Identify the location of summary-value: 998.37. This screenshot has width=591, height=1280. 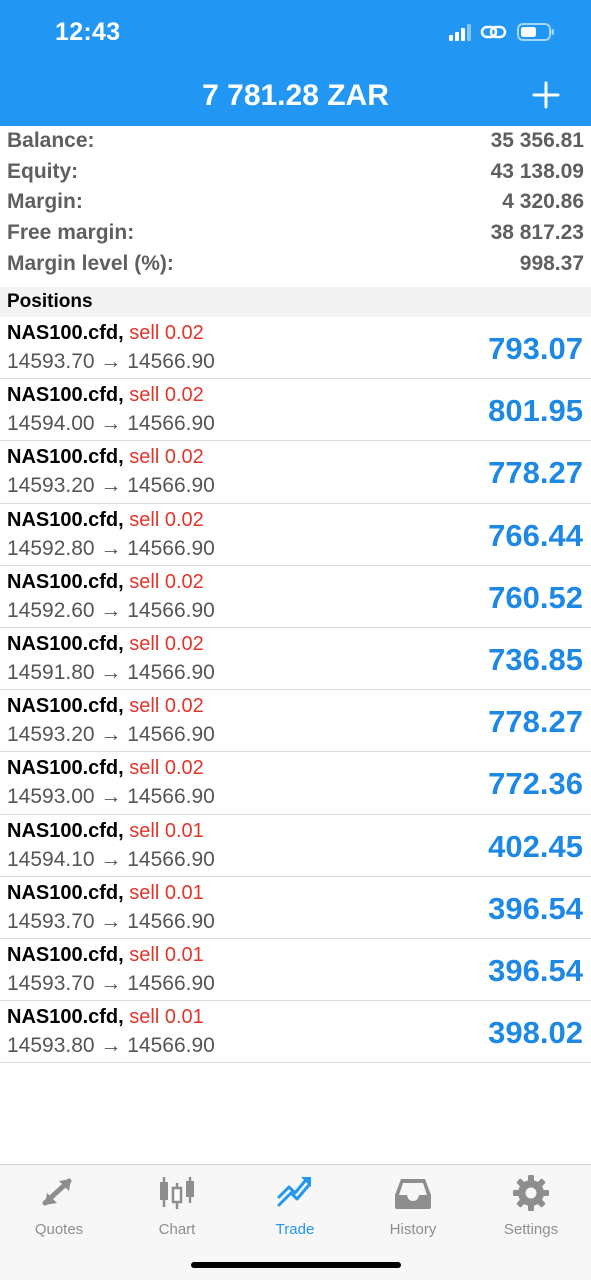
(551, 263).